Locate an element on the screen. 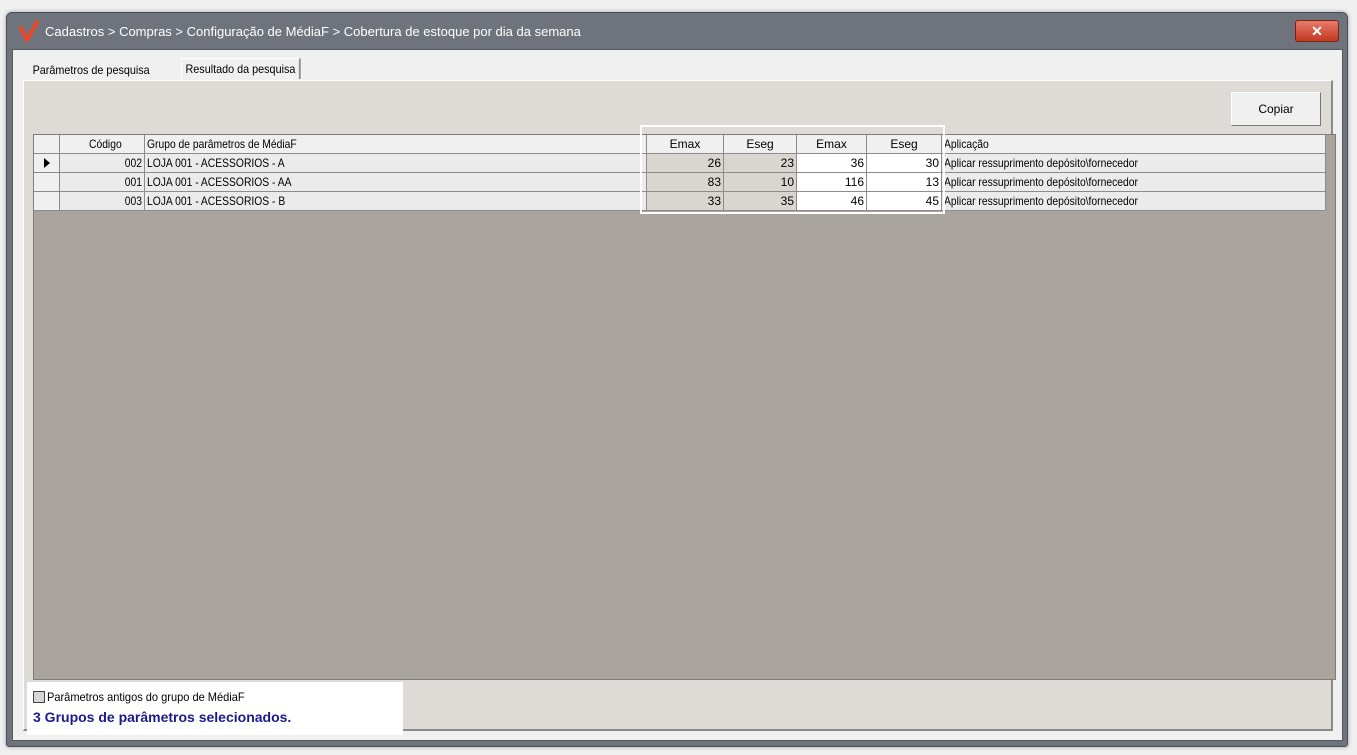 The image size is (1357, 755). cell-code: 001 is located at coordinates (102, 182).